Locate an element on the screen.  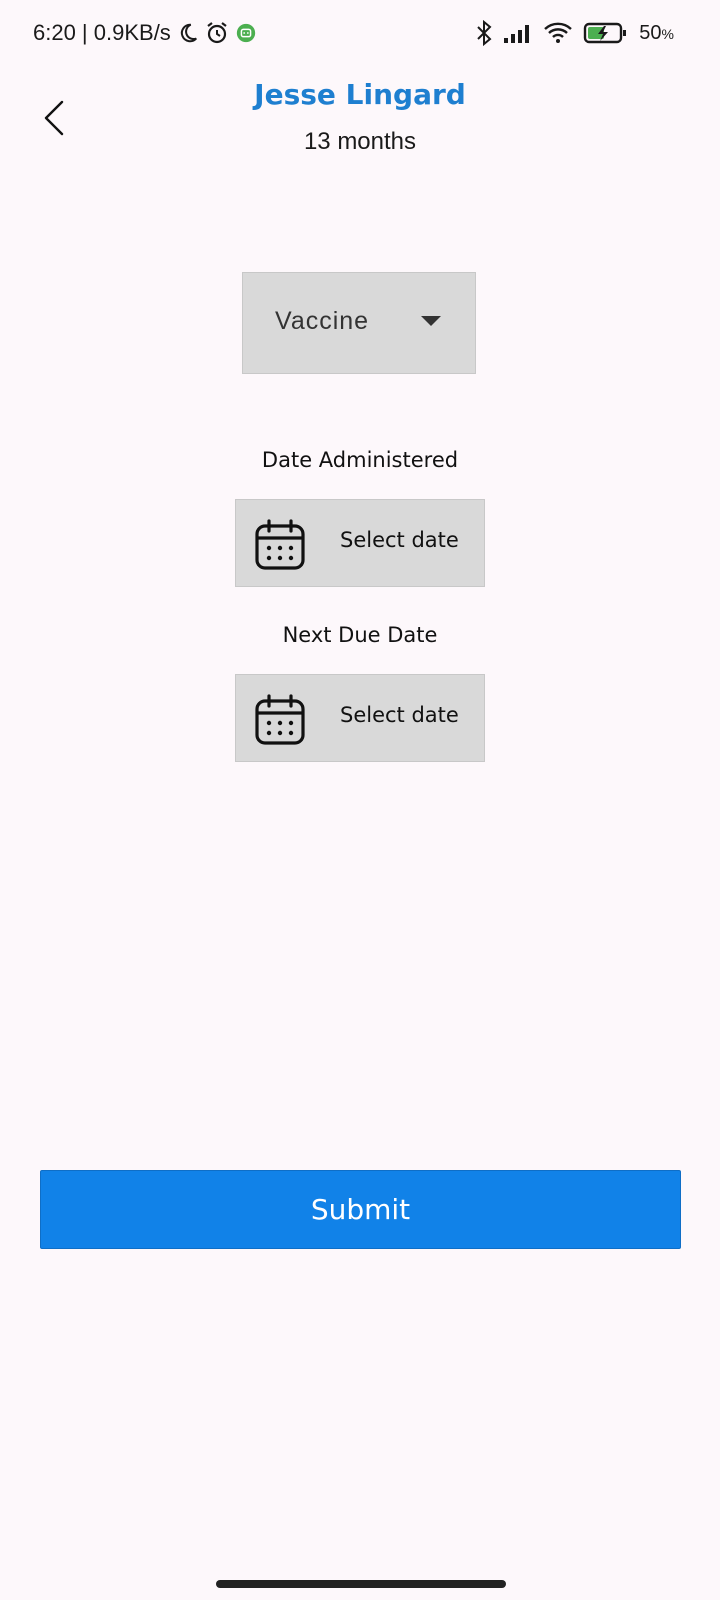
battery-percent-value: 50 is located at coordinates (650, 32).